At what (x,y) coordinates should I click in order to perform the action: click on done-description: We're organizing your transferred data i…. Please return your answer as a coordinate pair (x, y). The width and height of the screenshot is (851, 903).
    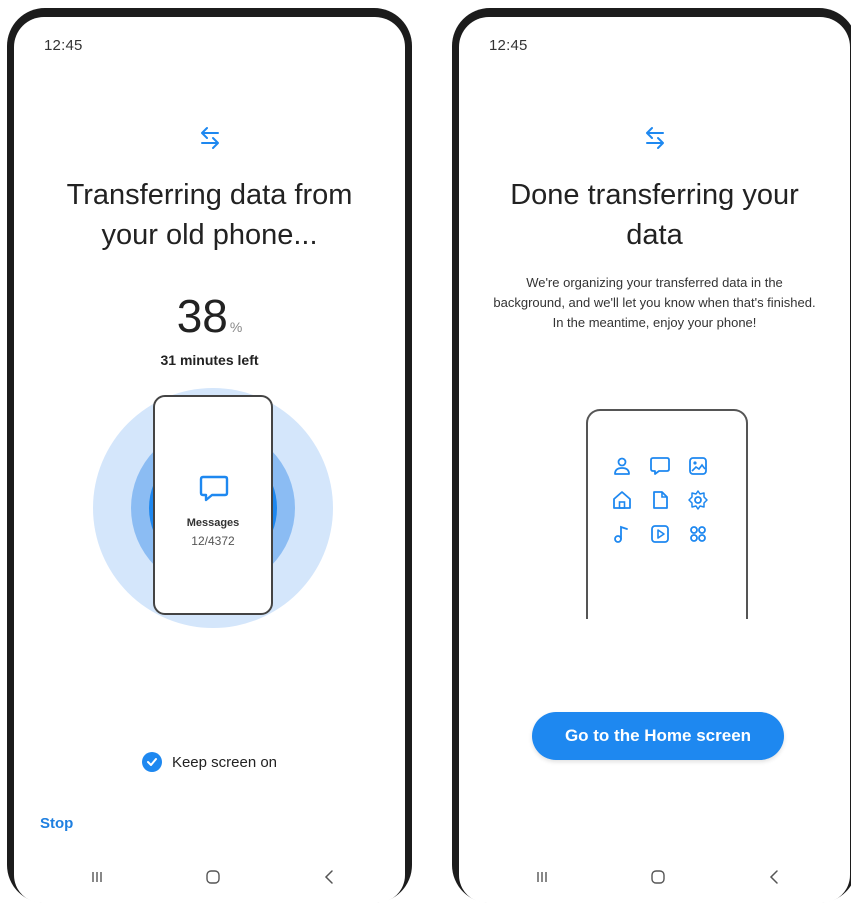
    Looking at the image, I should click on (654, 302).